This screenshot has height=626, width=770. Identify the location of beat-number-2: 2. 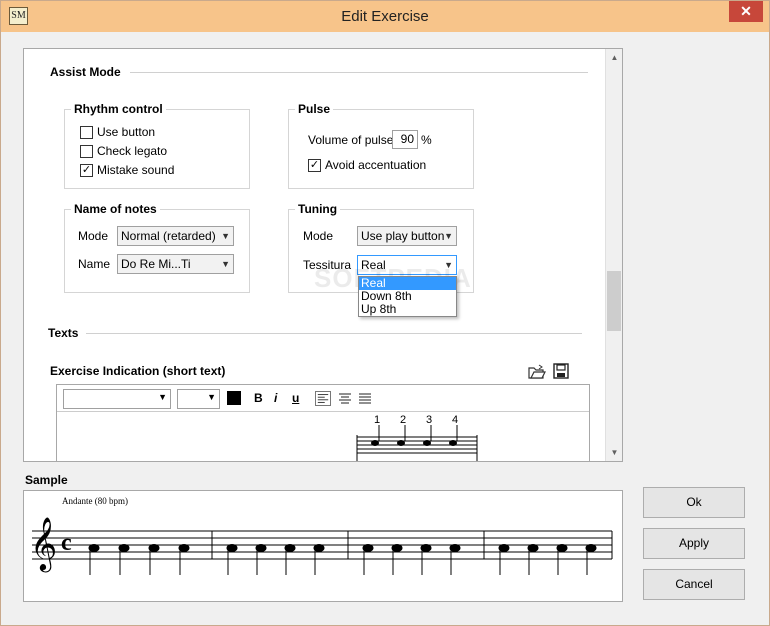
(403, 420).